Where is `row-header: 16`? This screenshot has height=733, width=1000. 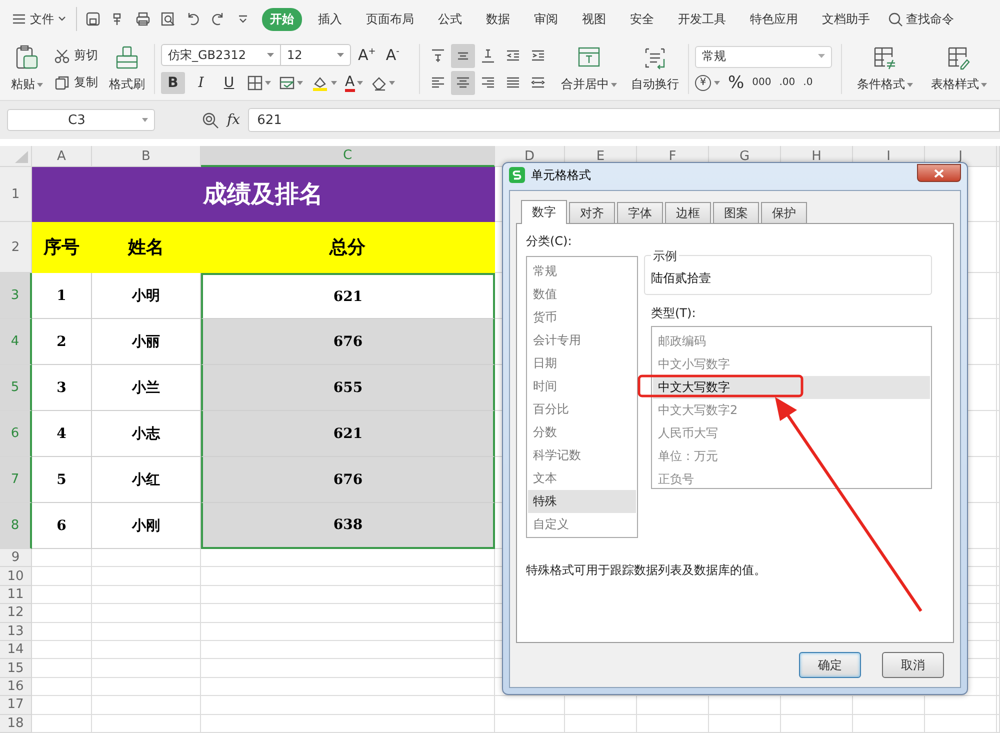 row-header: 16 is located at coordinates (16, 687).